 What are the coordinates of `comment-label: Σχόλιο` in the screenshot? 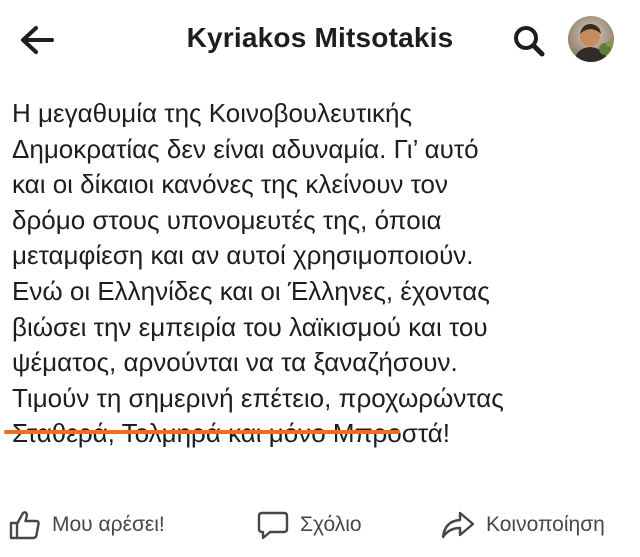 It's located at (331, 524).